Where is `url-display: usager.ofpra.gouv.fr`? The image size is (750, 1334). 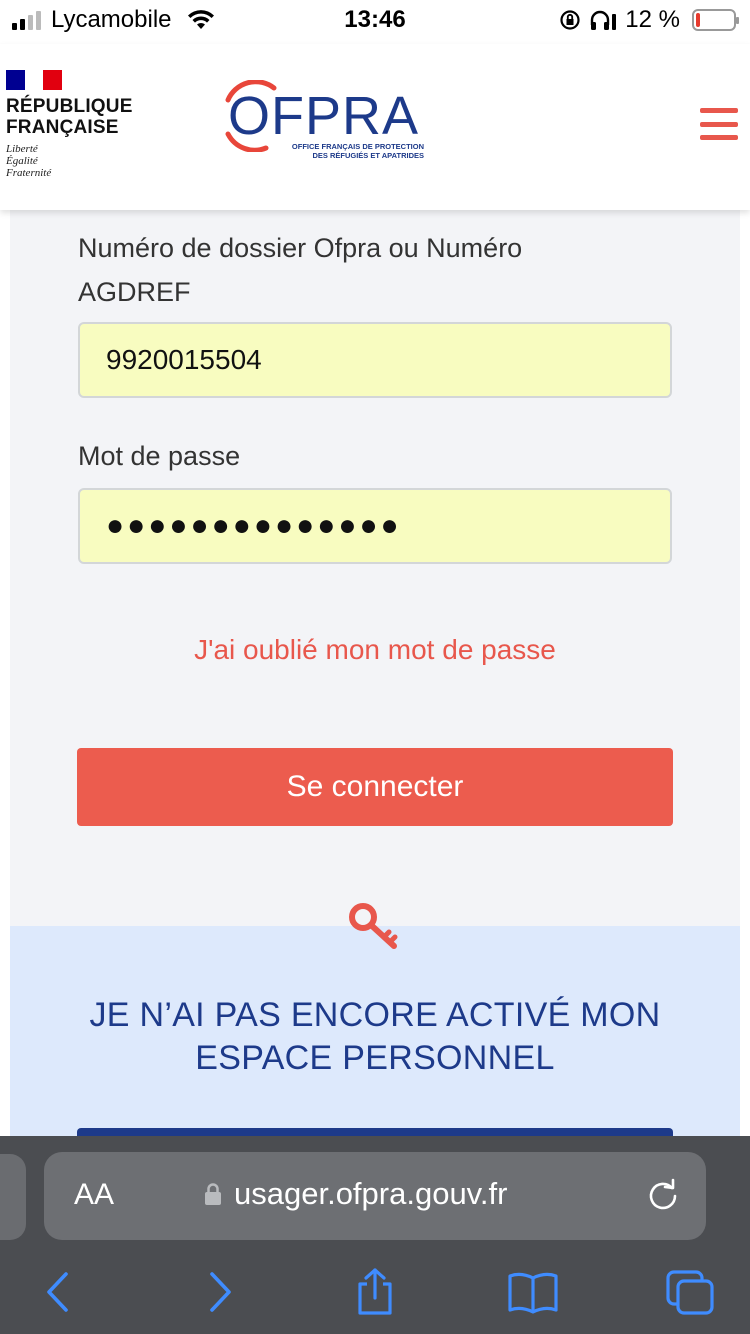 url-display: usager.ofpra.gouv.fr is located at coordinates (355, 1194).